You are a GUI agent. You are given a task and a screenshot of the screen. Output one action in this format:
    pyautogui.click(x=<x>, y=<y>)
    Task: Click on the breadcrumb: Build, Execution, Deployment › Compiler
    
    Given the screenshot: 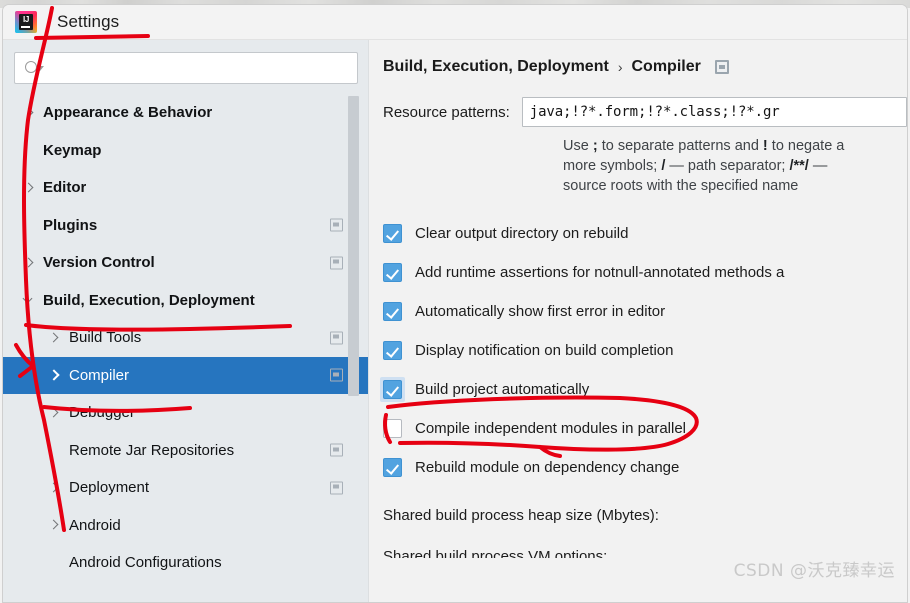 What is the action you would take?
    pyautogui.click(x=638, y=58)
    